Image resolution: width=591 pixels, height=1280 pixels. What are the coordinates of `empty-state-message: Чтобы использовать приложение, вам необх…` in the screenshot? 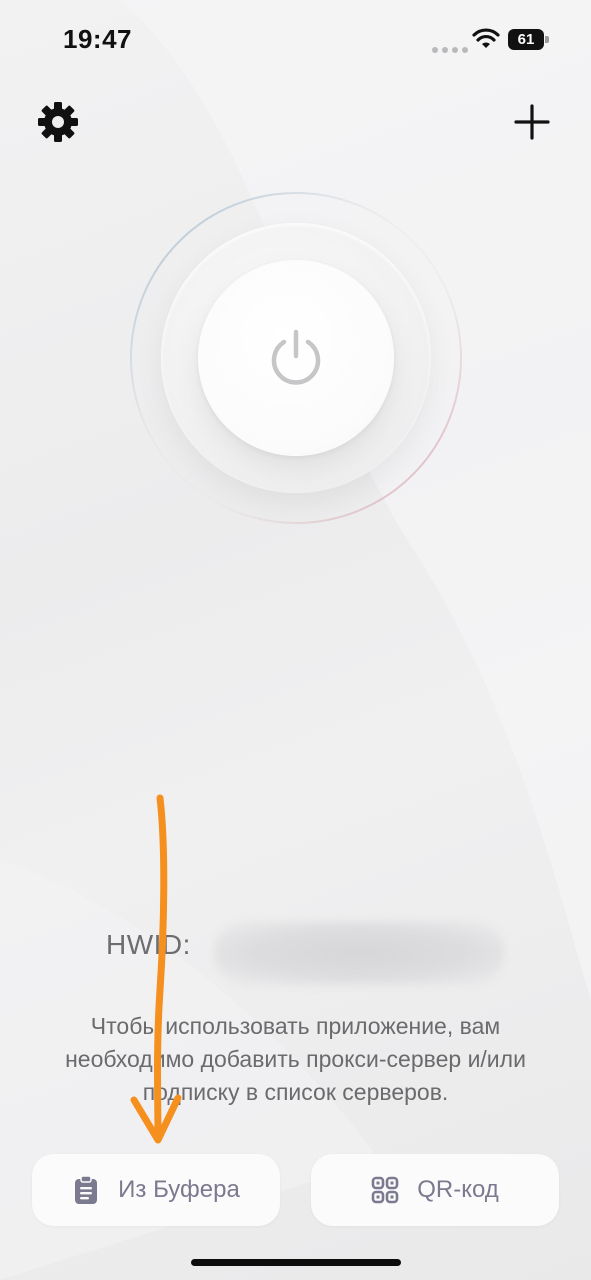 It's located at (295, 1059).